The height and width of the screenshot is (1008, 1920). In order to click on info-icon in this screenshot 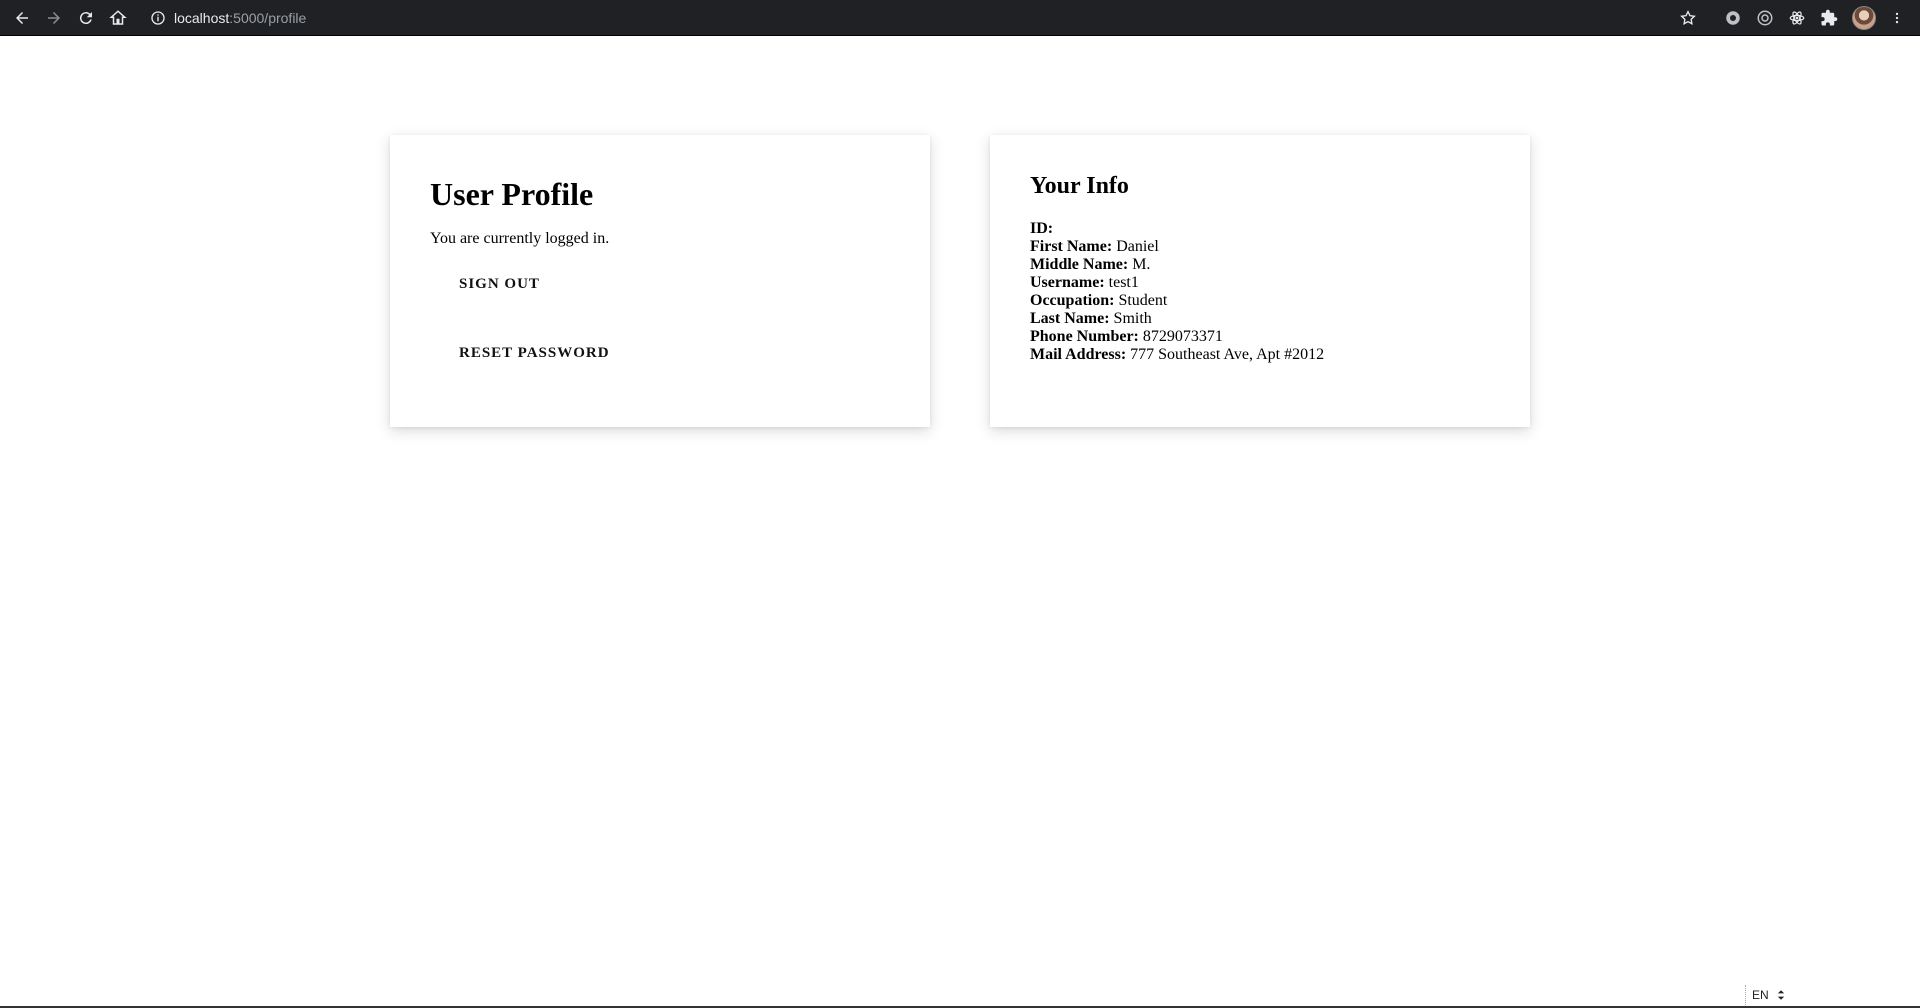, I will do `click(158, 18)`.